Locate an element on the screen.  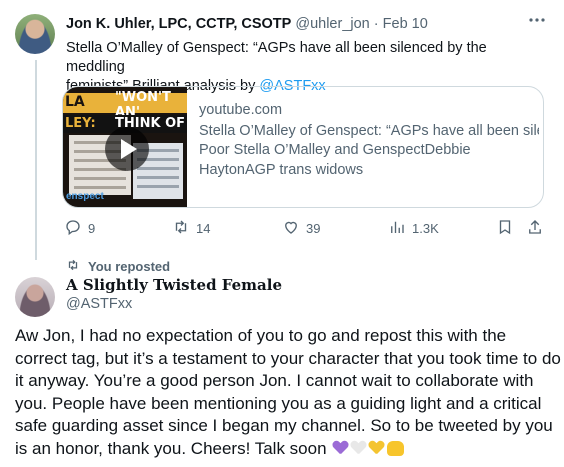
like-count: 39 is located at coordinates (313, 228).